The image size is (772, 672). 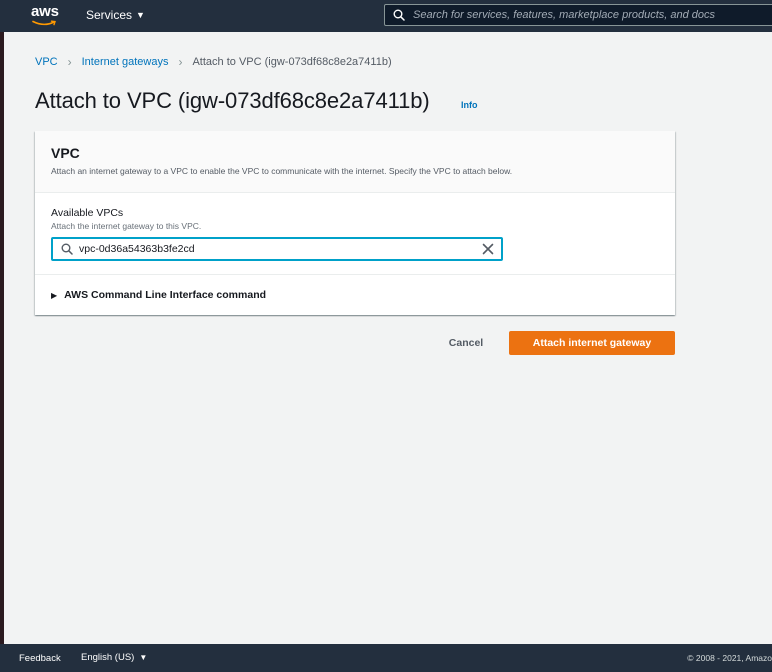 What do you see at coordinates (44, 23) in the screenshot?
I see `aws-smile-icon` at bounding box center [44, 23].